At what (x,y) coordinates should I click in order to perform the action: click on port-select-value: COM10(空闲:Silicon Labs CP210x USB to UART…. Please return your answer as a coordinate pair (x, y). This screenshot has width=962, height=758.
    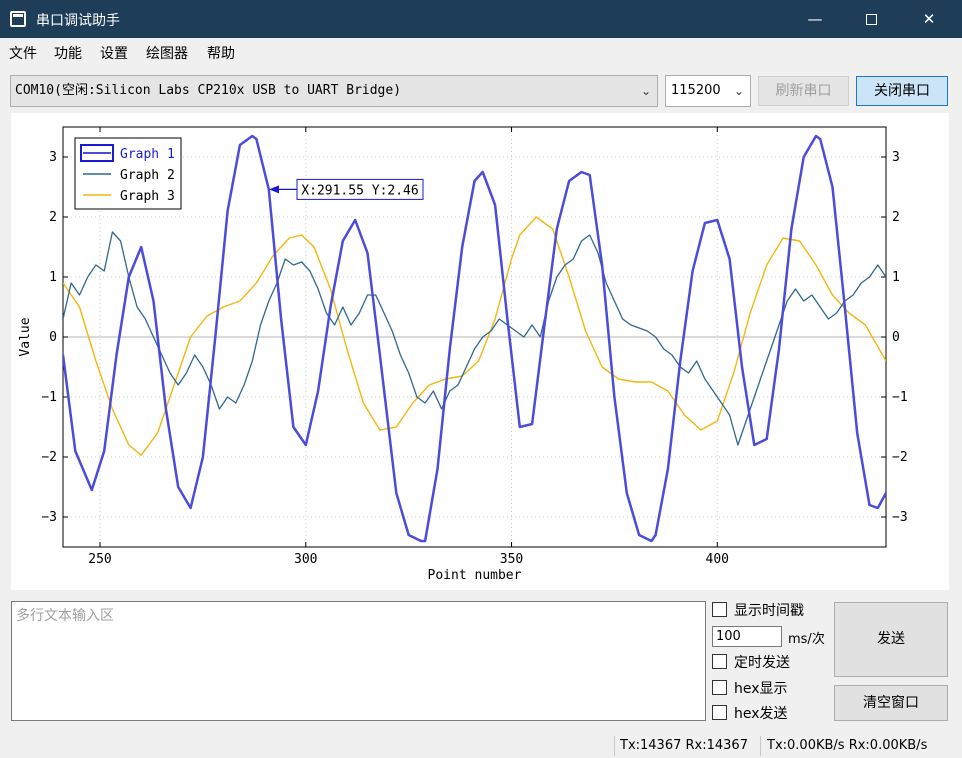
    Looking at the image, I should click on (208, 90).